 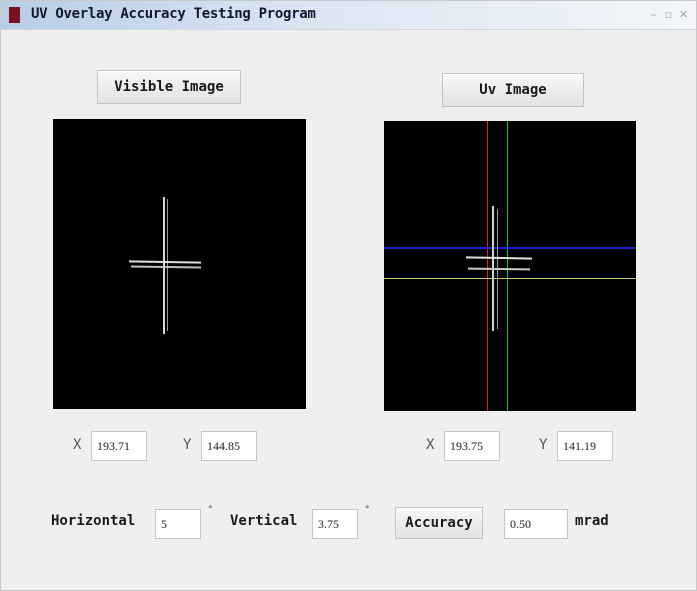 What do you see at coordinates (77, 445) in the screenshot?
I see `visible-x-label: X` at bounding box center [77, 445].